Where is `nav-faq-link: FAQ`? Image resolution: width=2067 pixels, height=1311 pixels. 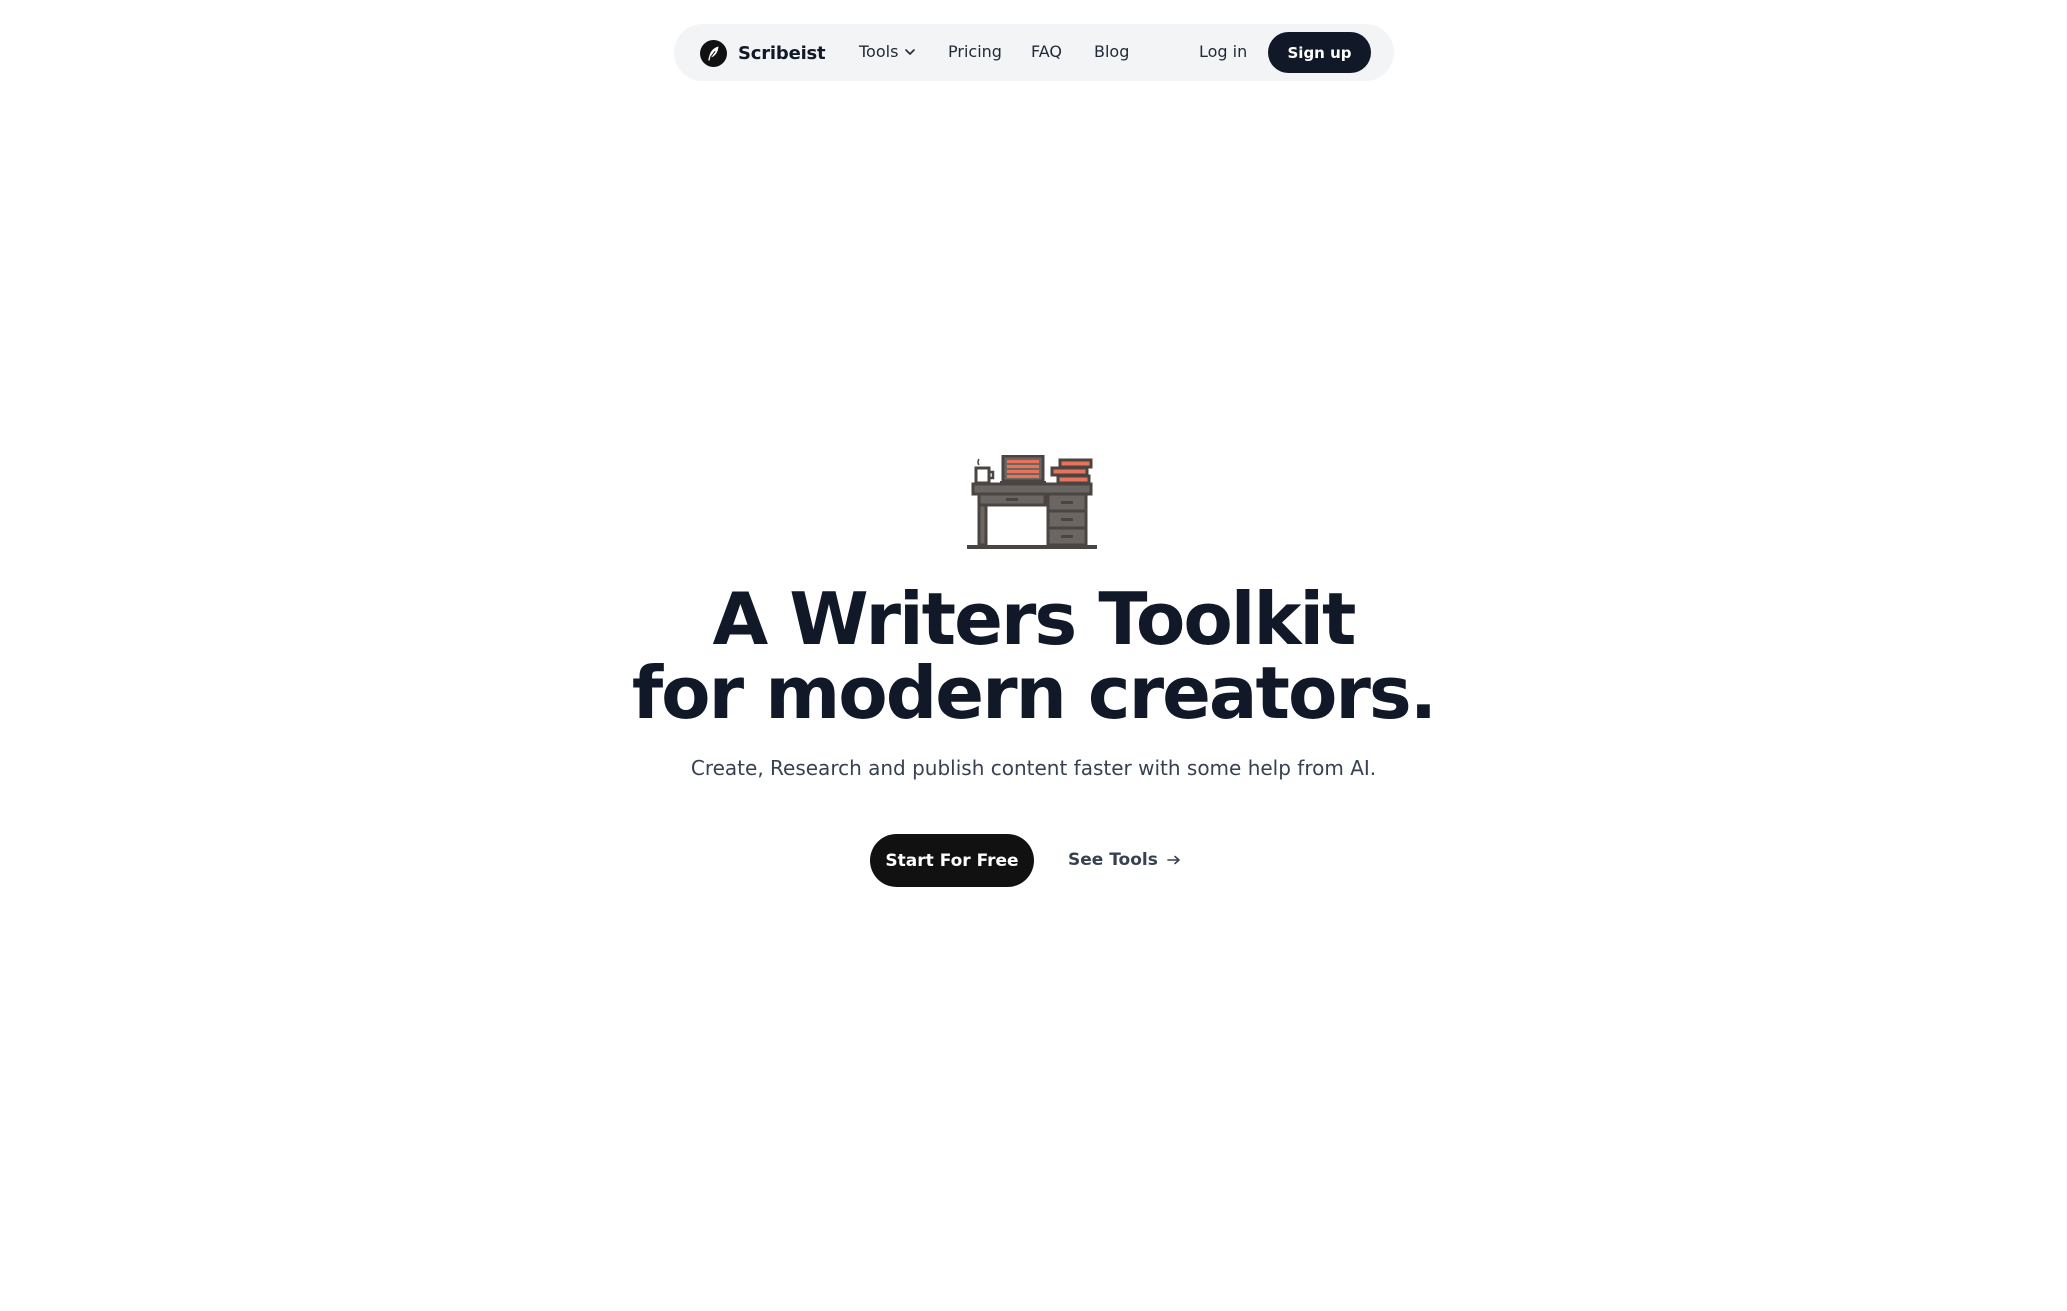
nav-faq-link: FAQ is located at coordinates (1046, 52).